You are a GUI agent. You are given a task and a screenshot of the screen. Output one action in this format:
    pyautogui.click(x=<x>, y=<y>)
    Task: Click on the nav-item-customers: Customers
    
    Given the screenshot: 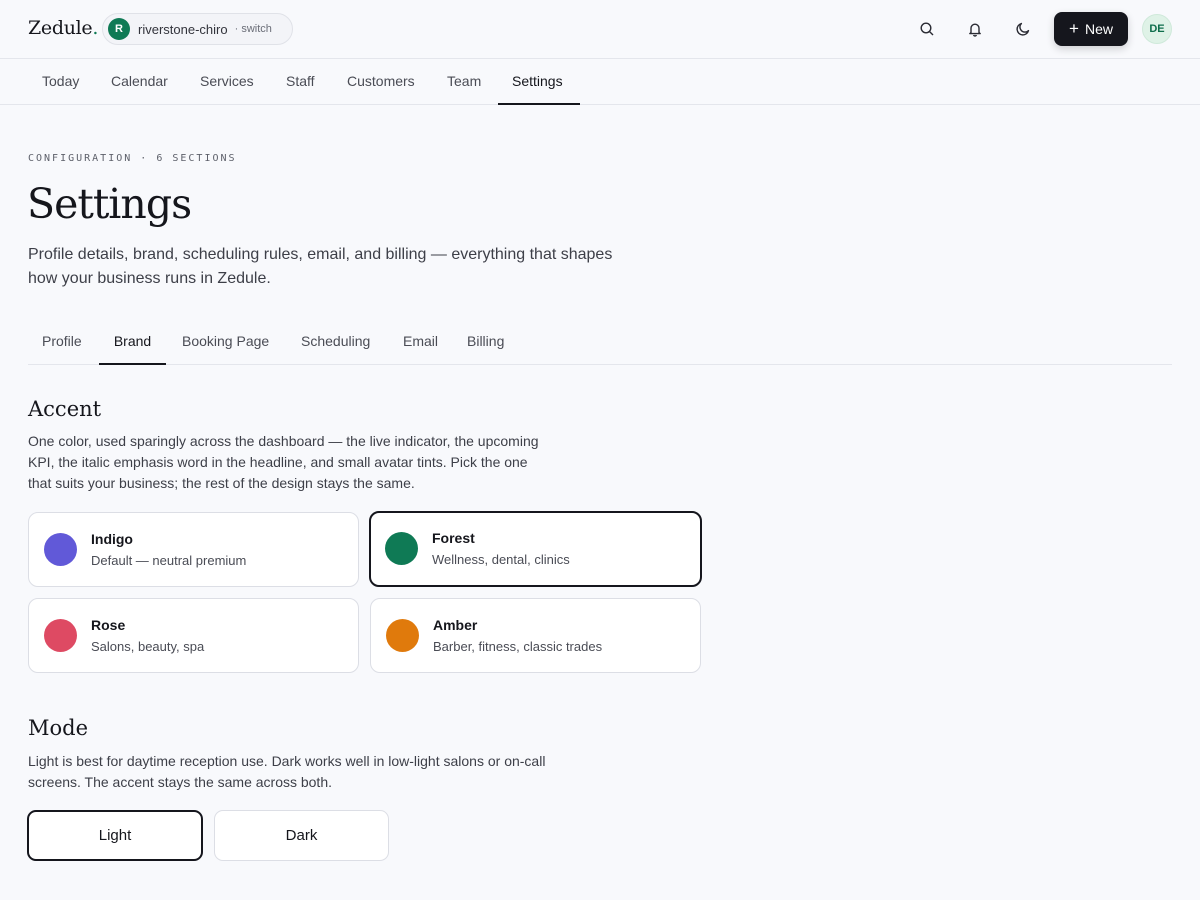 What is the action you would take?
    pyautogui.click(x=381, y=82)
    